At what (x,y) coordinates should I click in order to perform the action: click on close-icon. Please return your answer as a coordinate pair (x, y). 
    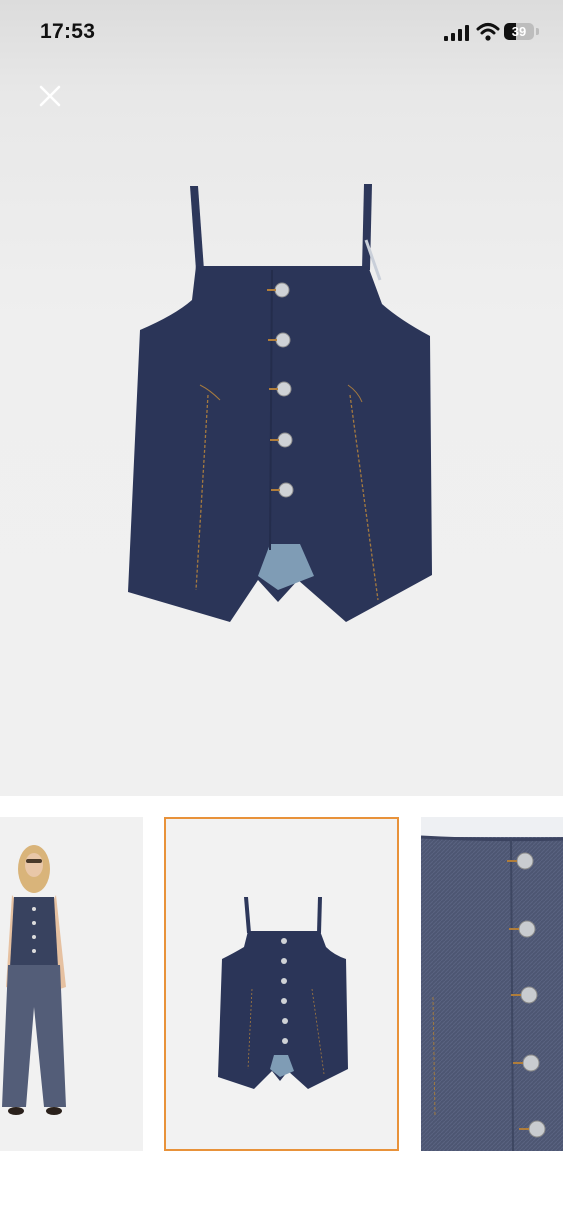
    Looking at the image, I should click on (50, 96).